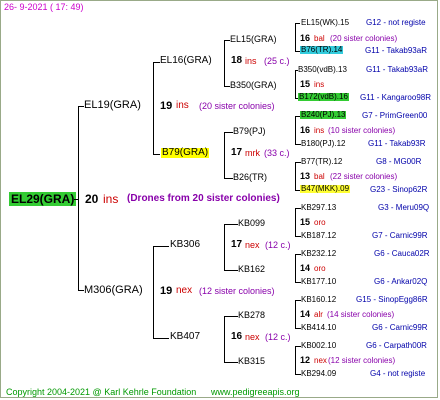 The image size is (440, 400). What do you see at coordinates (392, 299) in the screenshot?
I see `gen4-info: G15 - SinopEgg86R` at bounding box center [392, 299].